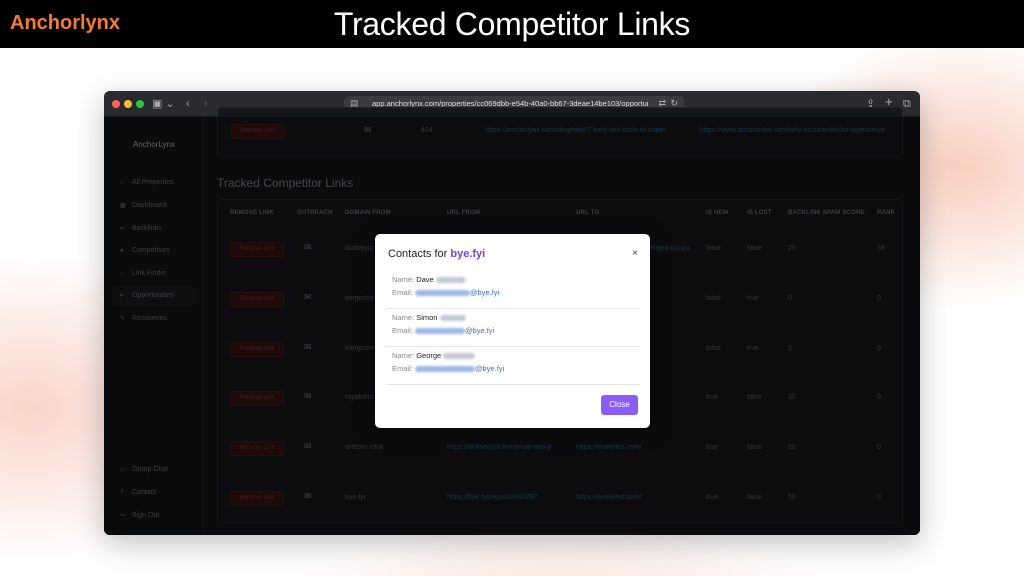  I want to click on minimize-window-button, so click(128, 104).